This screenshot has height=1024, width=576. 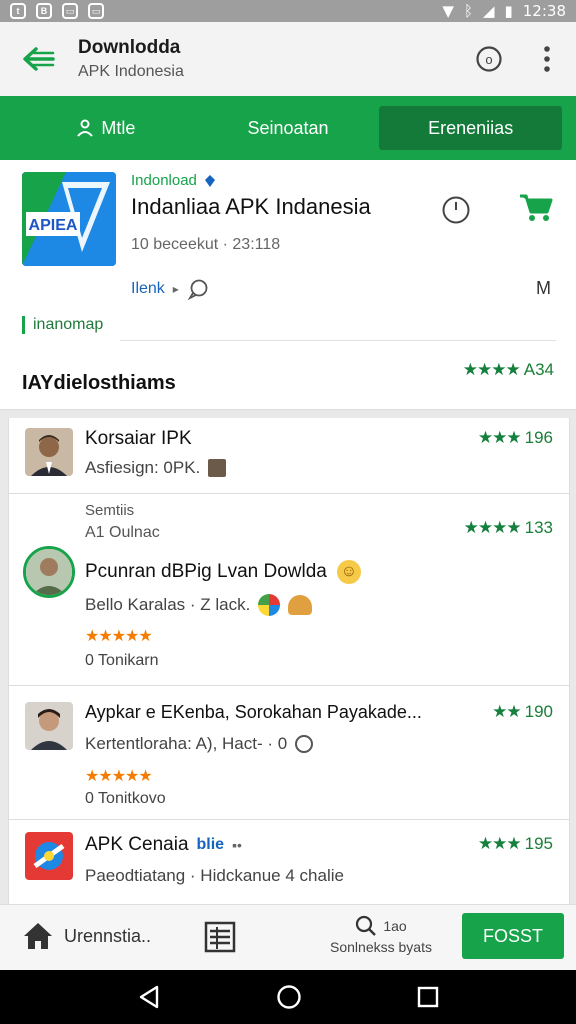 What do you see at coordinates (220, 937) in the screenshot?
I see `list-icon` at bounding box center [220, 937].